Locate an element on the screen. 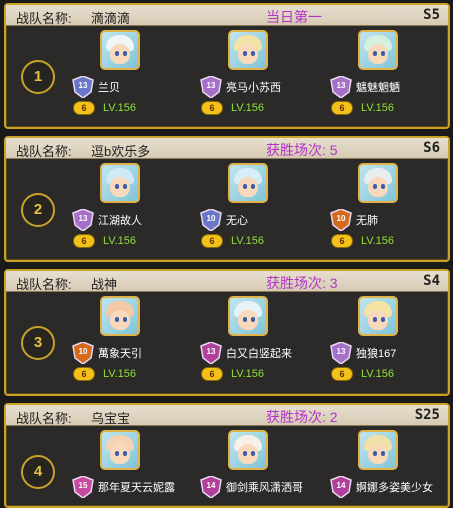 This screenshot has height=508, width=453. team-member: 15 那年夏天云妮露 is located at coordinates (136, 469).